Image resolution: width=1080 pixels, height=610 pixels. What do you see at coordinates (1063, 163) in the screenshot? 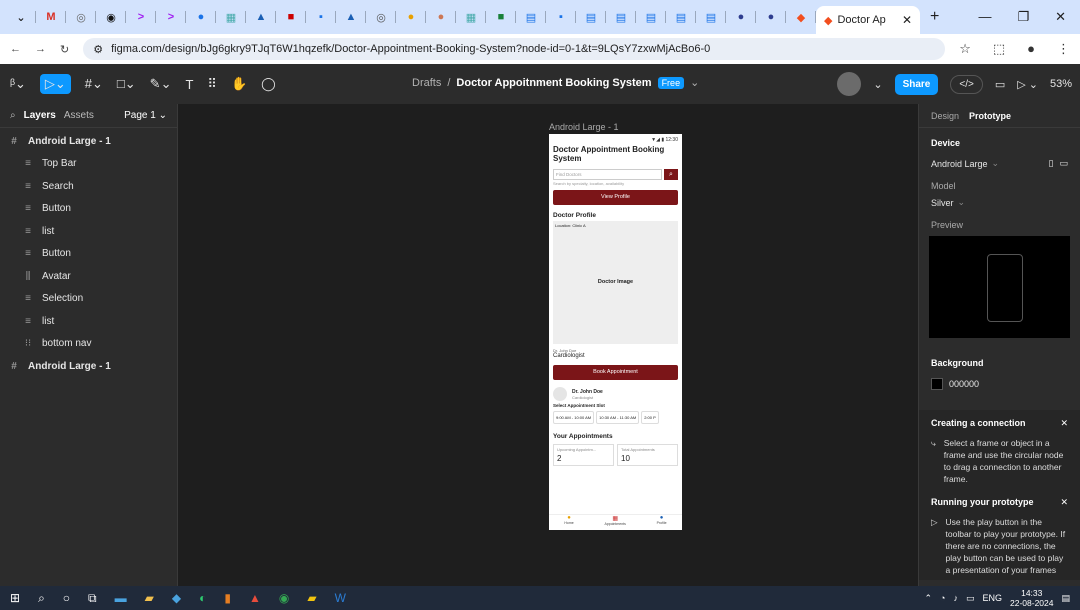
I see `landscape-icon: ▭` at bounding box center [1063, 163].